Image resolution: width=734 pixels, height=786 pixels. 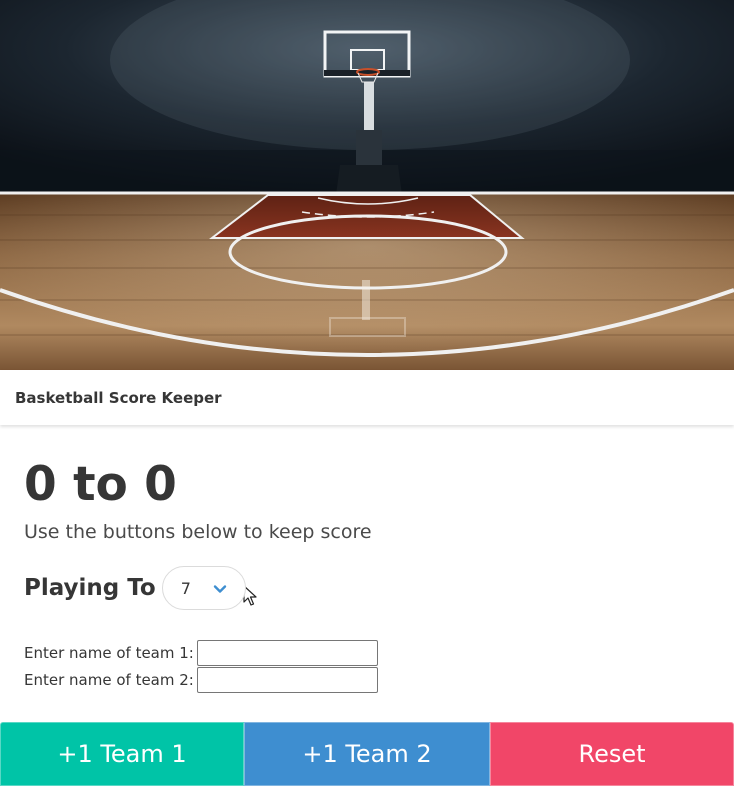 What do you see at coordinates (185, 588) in the screenshot?
I see `playing-to-selected-value: 7` at bounding box center [185, 588].